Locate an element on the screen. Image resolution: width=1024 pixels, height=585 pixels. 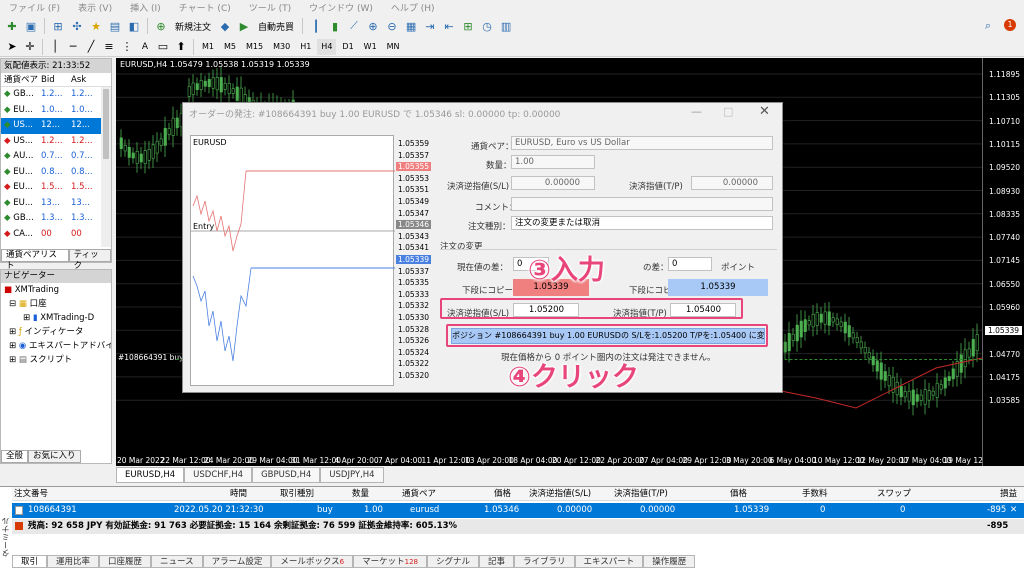
chart-tab-usdjpy: USDJPY,H4 is located at coordinates (352, 475).